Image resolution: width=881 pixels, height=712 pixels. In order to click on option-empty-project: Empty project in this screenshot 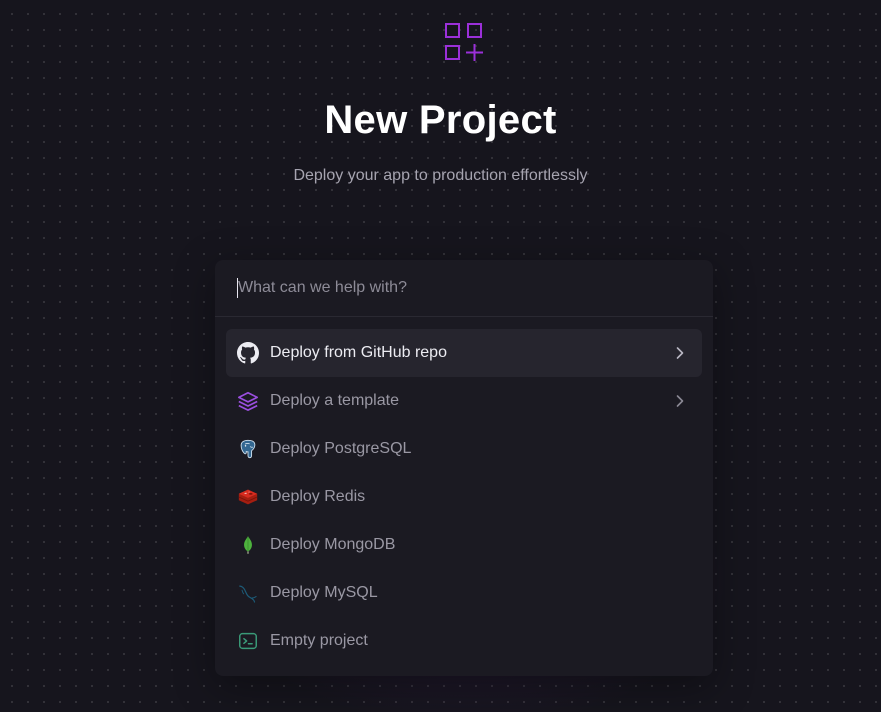, I will do `click(464, 641)`.